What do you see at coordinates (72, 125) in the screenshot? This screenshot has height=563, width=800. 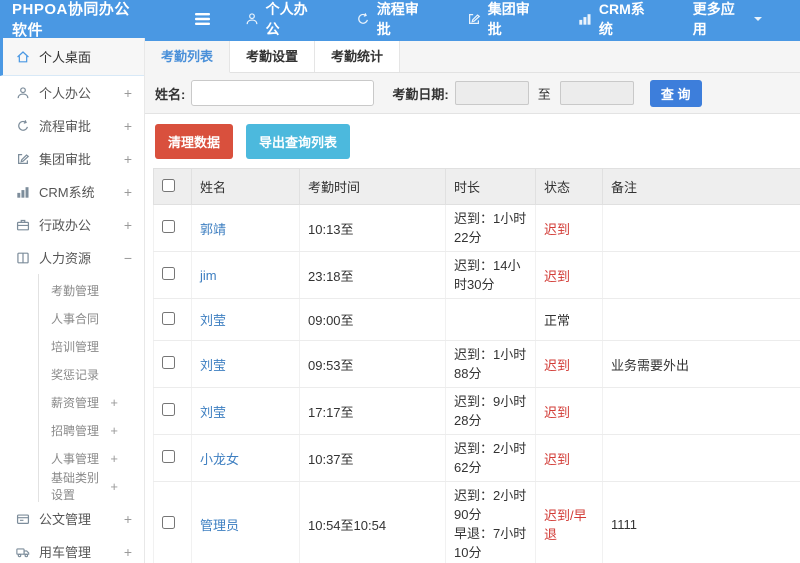 I see `sidebar-item: 流程审批 +` at bounding box center [72, 125].